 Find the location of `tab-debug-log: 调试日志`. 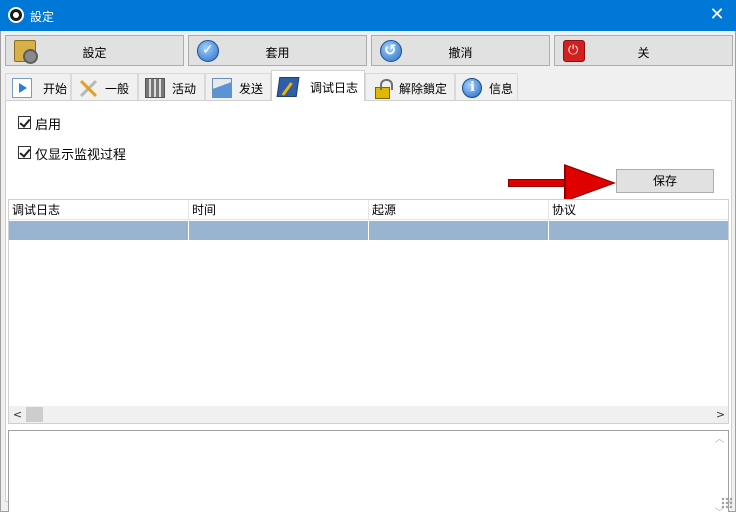

tab-debug-log: 调试日志 is located at coordinates (318, 85).